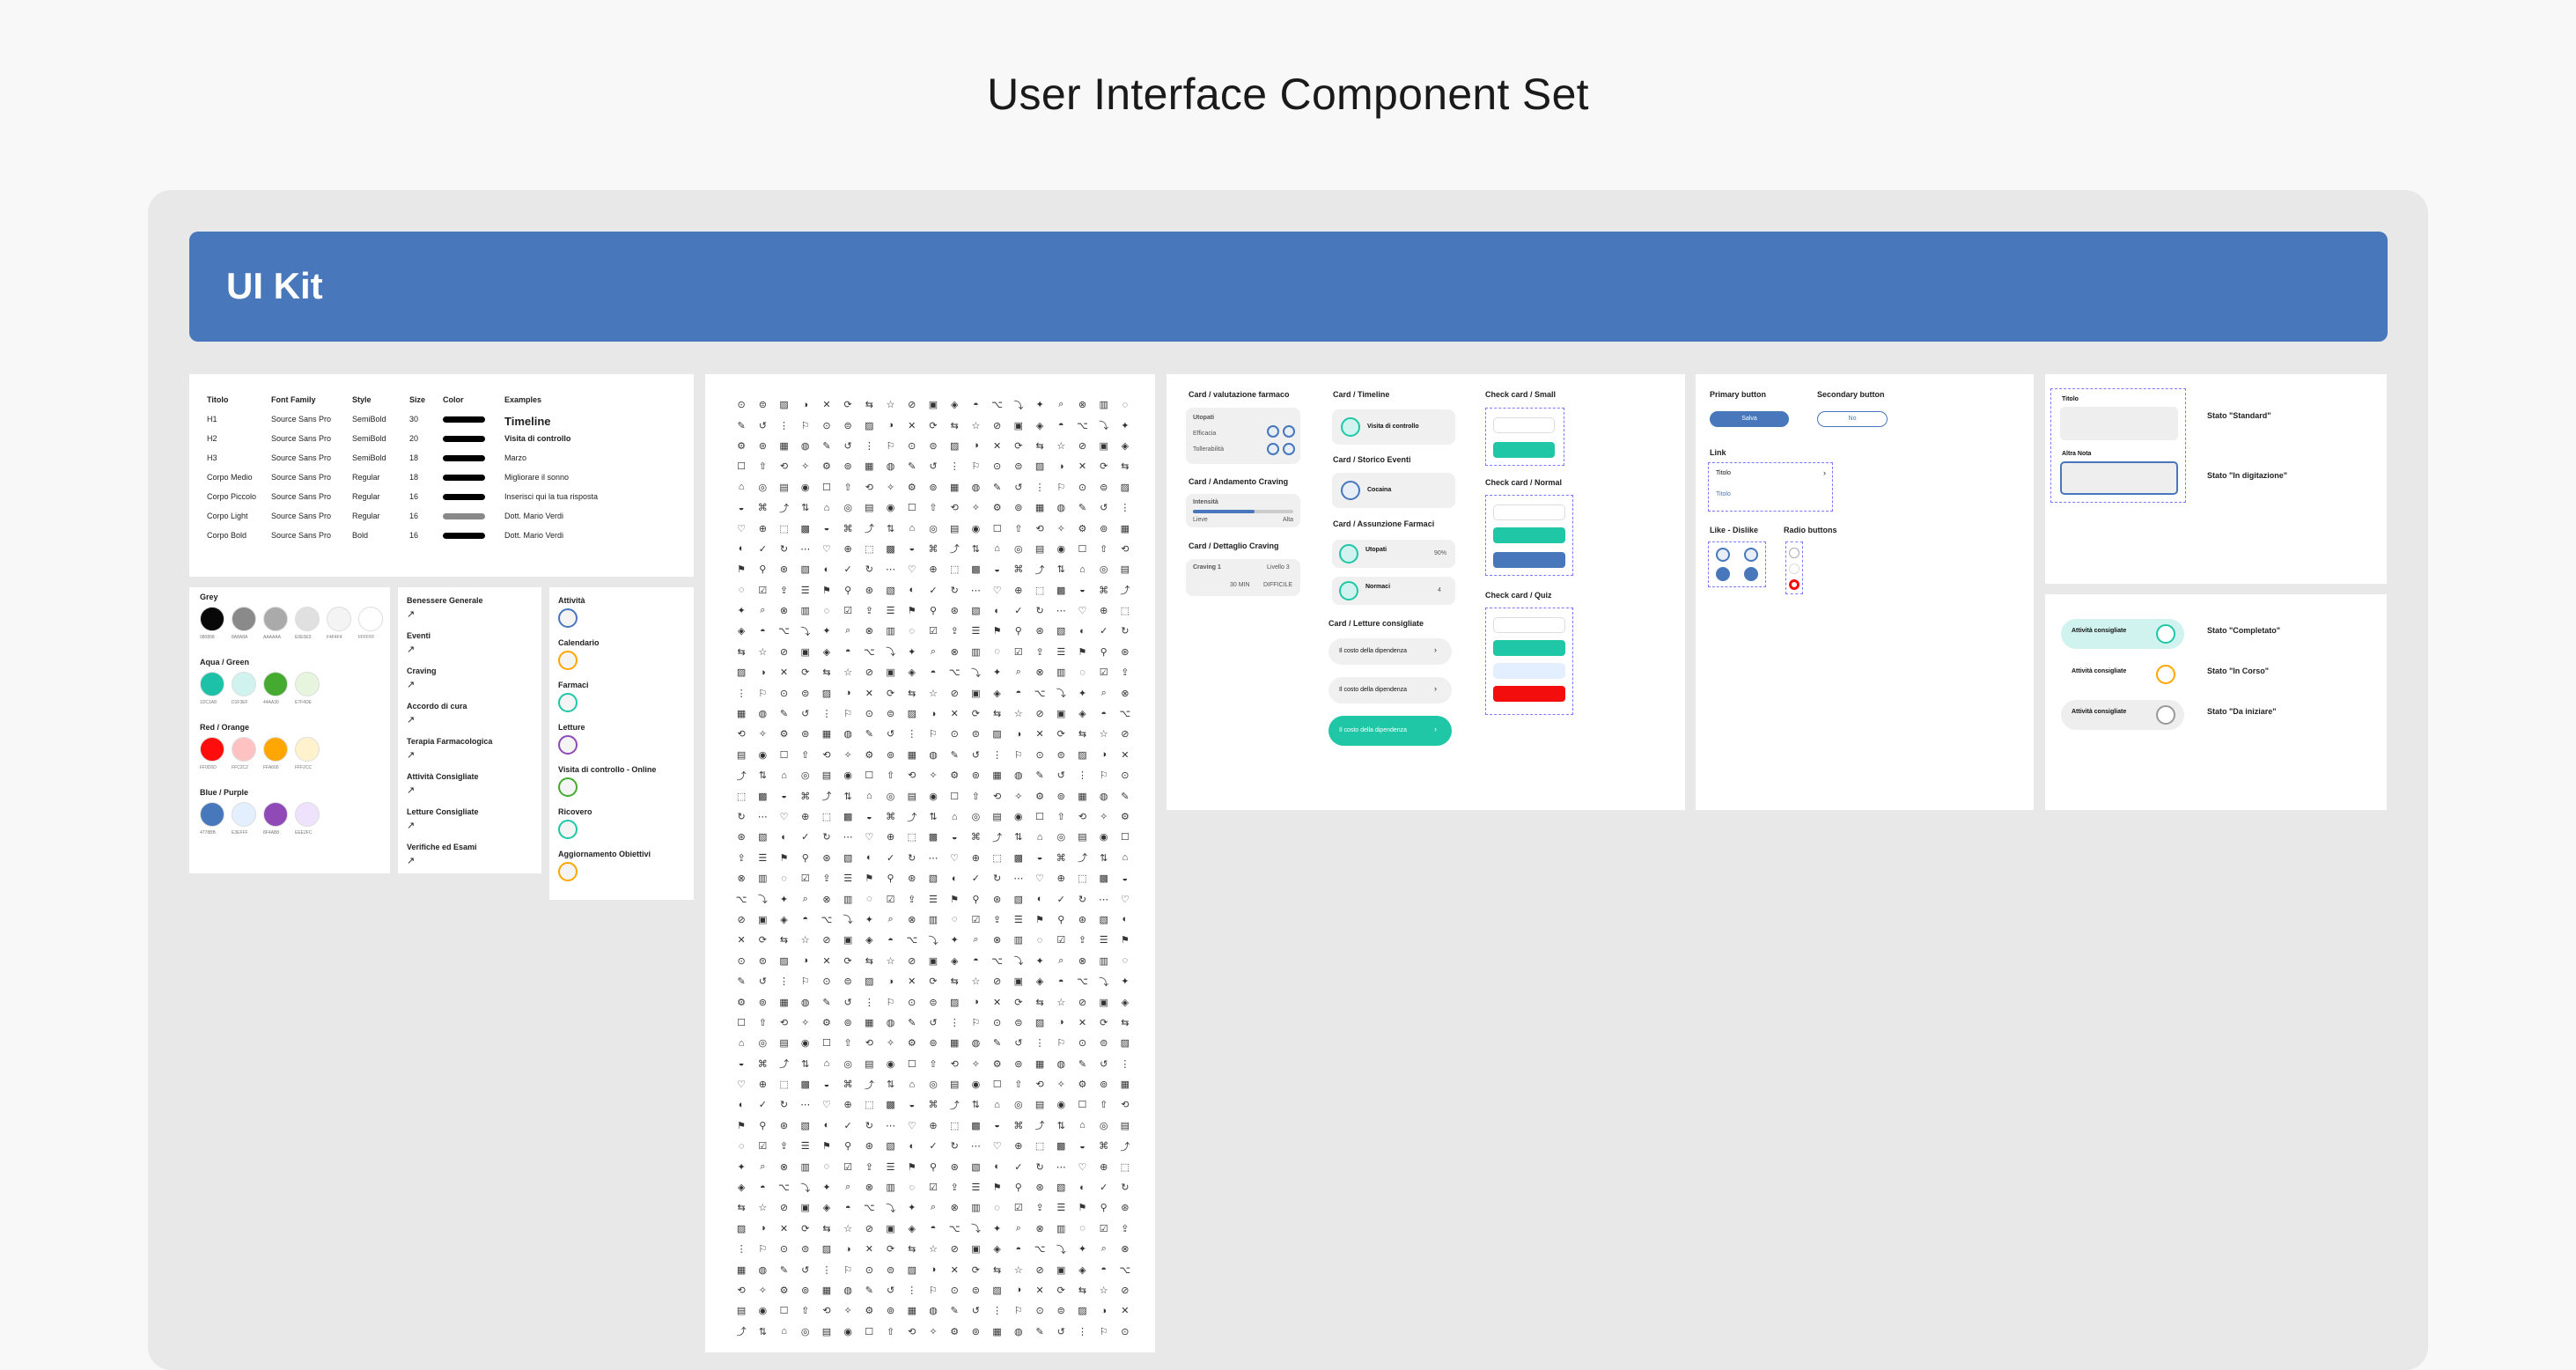 The height and width of the screenshot is (1370, 2576). I want to click on library-icon: ✕, so click(827, 961).